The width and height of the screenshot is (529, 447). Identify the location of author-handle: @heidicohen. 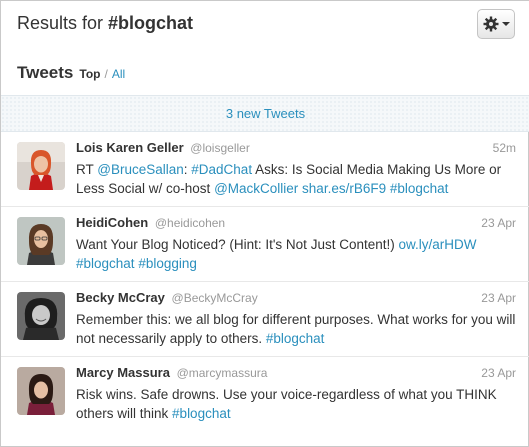
(190, 223).